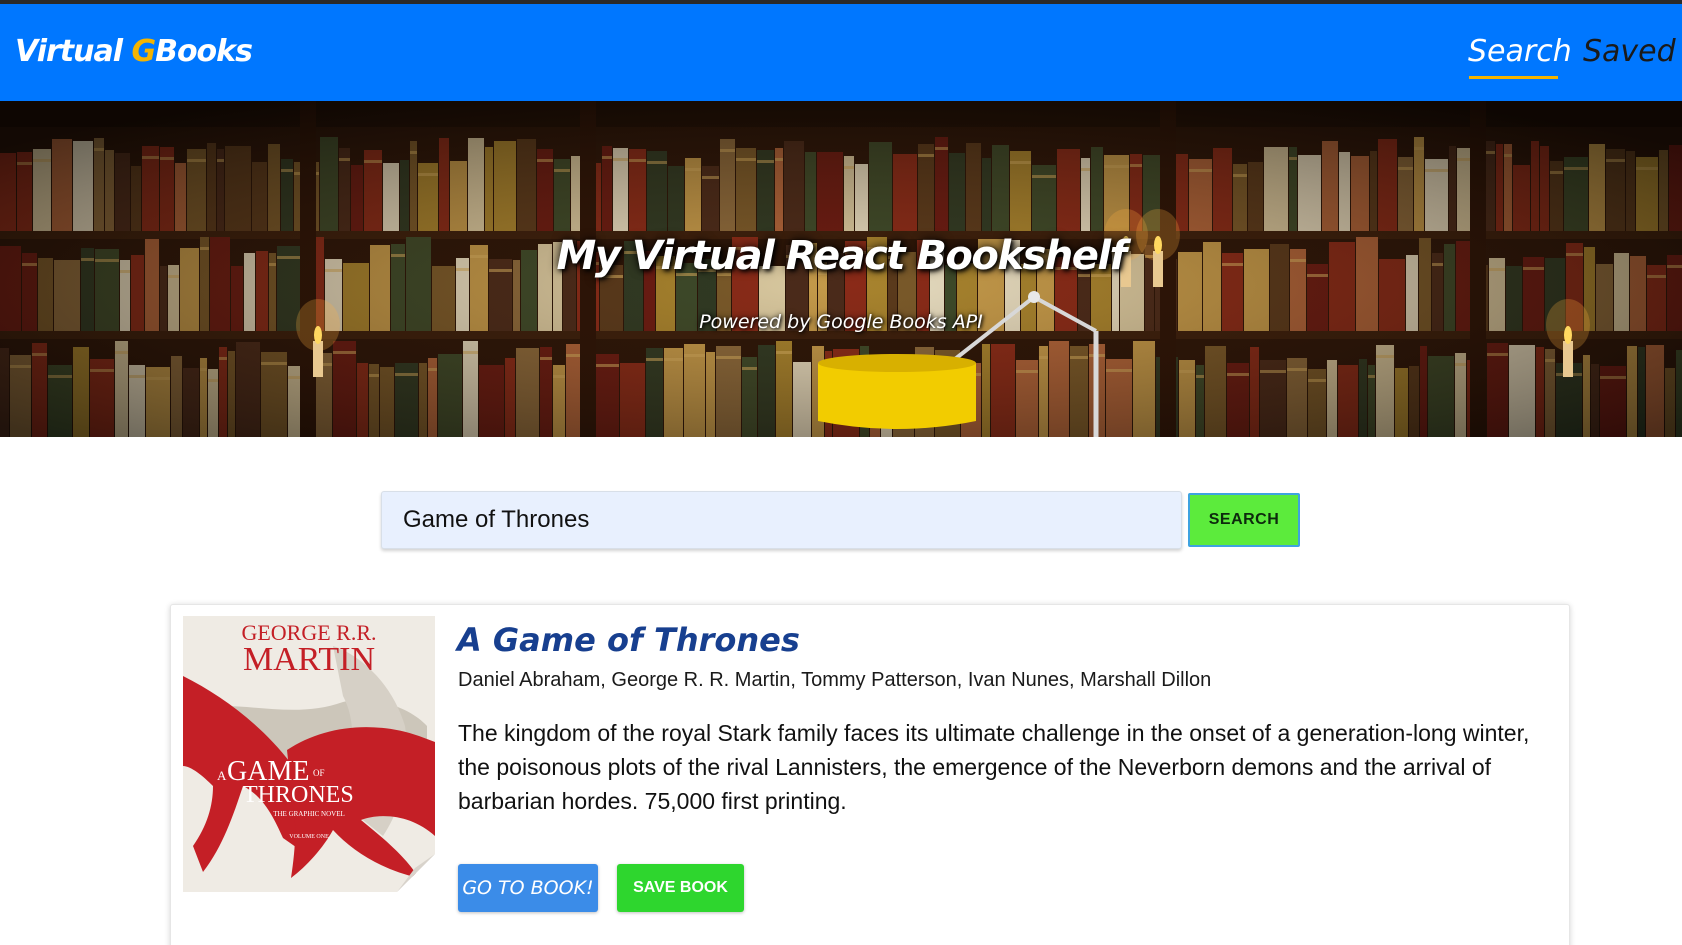 This screenshot has height=945, width=1682. I want to click on search-input, so click(781, 520).